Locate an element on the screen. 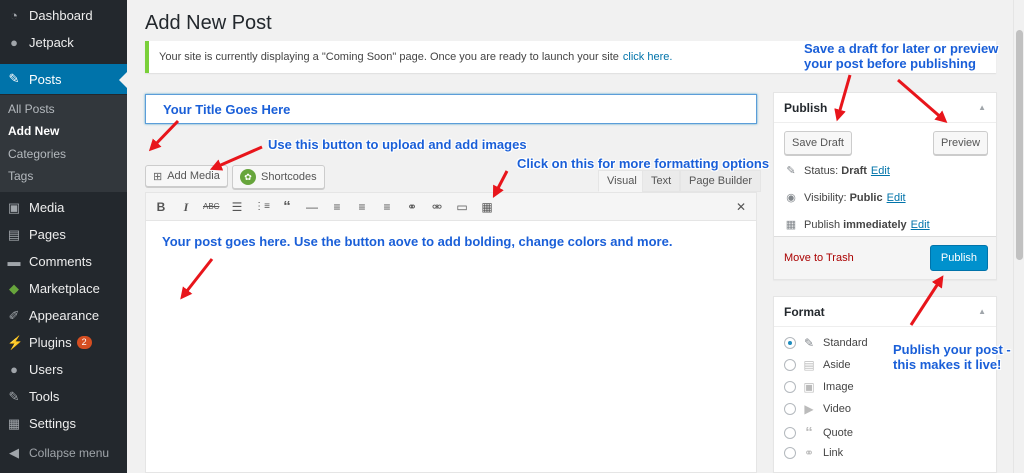 This screenshot has height=473, width=1024. sidebar-item-tools: ✎ Tools is located at coordinates (63, 396).